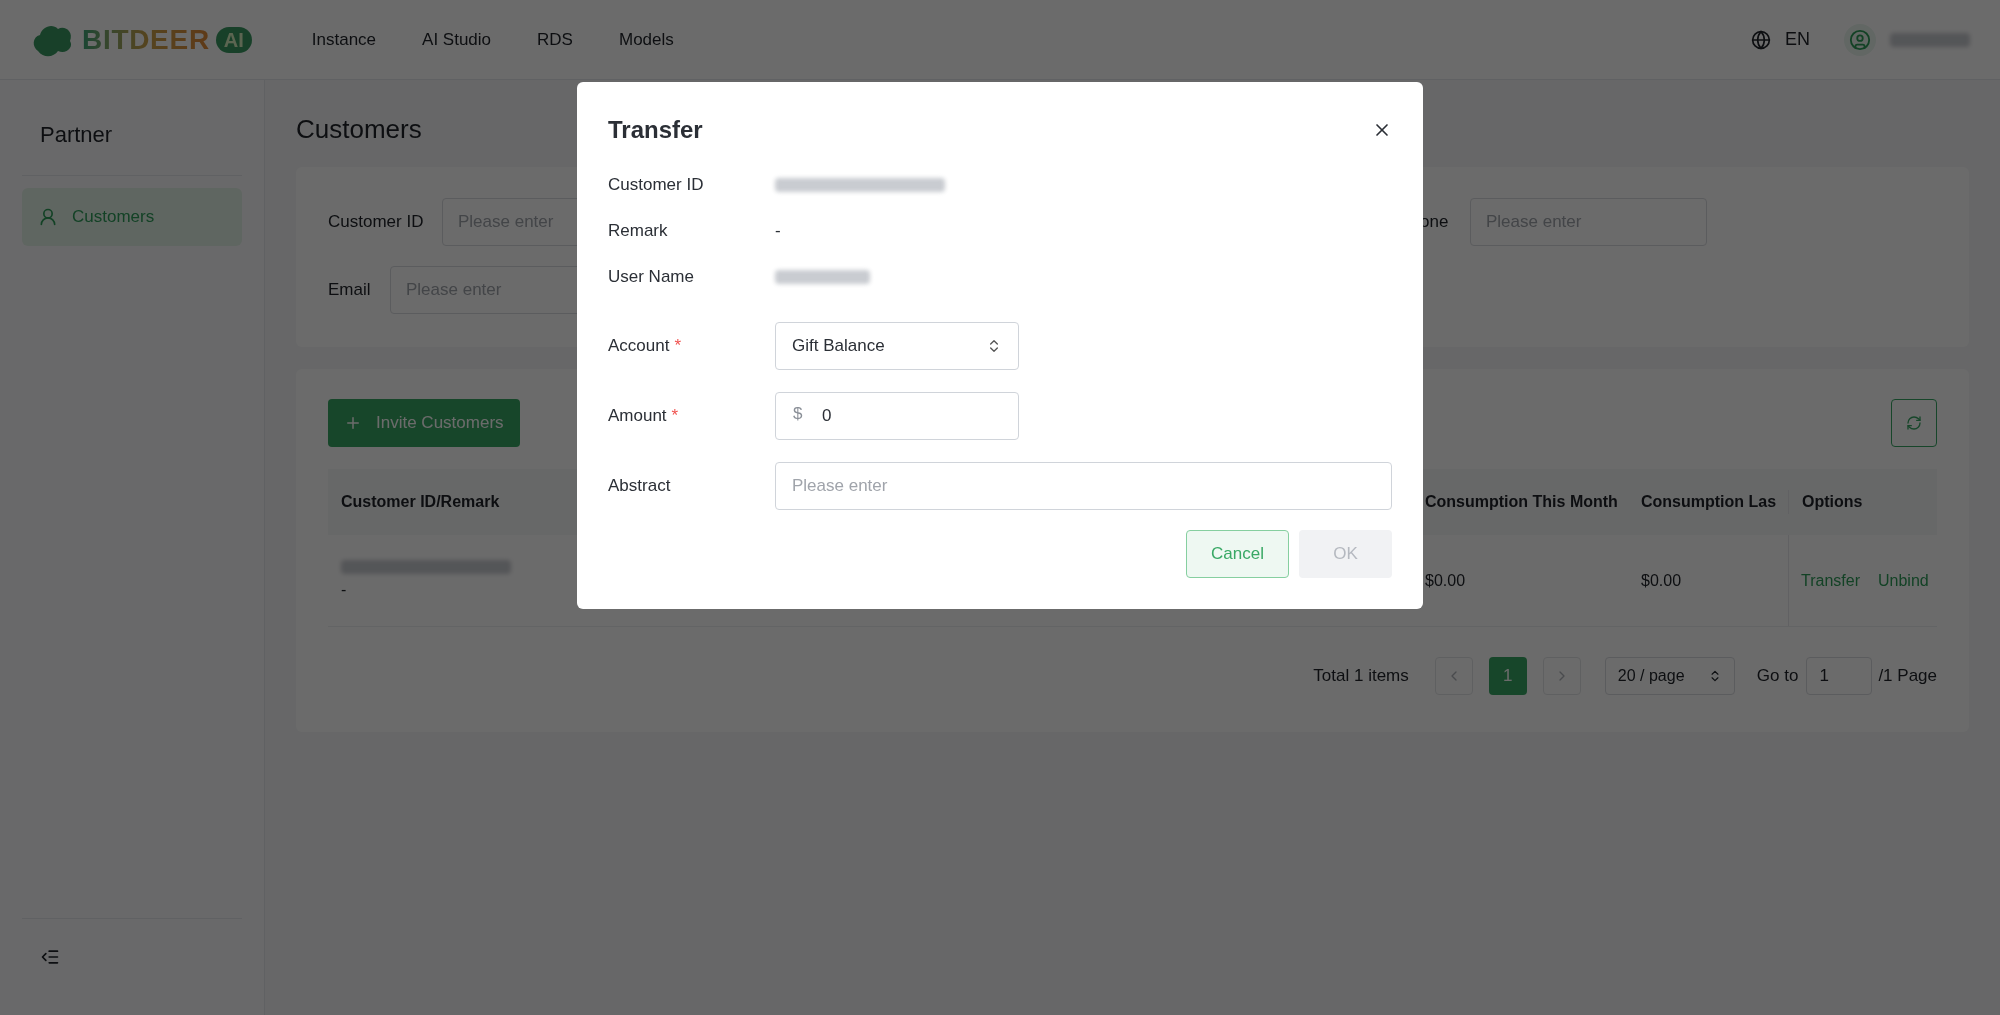  I want to click on table-cell-text: -, so click(344, 589).